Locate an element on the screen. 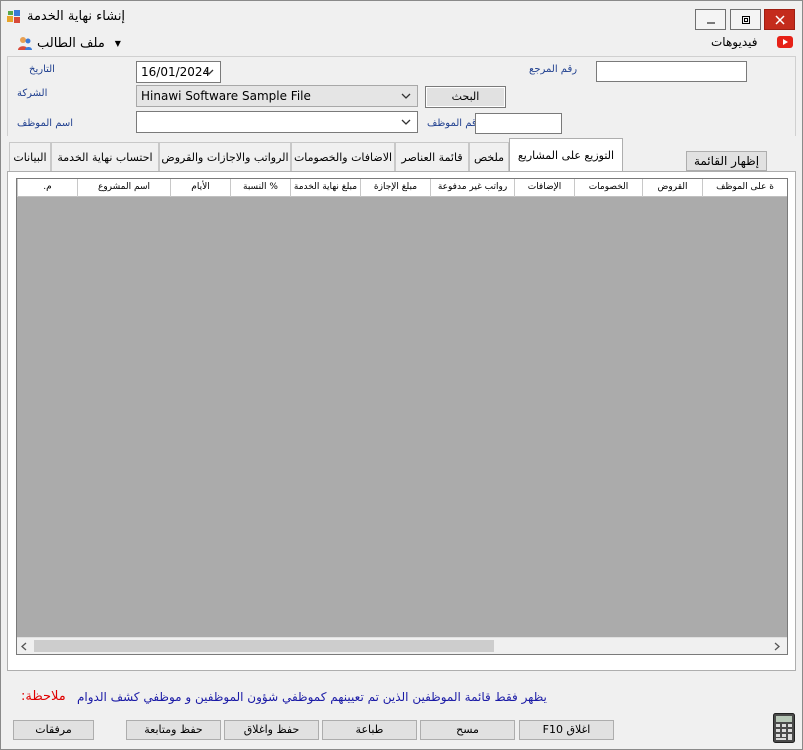 This screenshot has width=803, height=750. show-list-button: إظهار القائمة is located at coordinates (726, 161).